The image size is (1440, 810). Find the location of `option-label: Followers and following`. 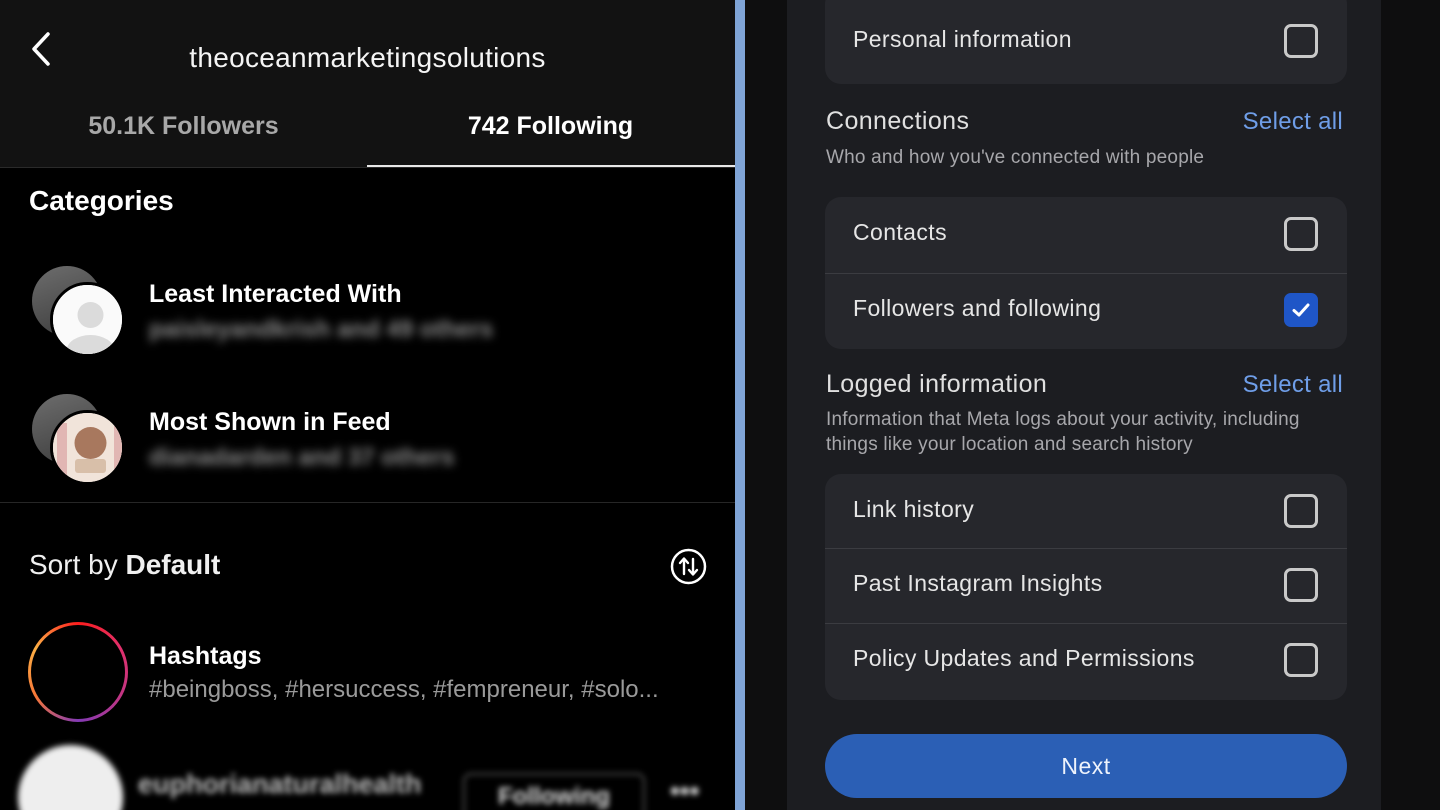

option-label: Followers and following is located at coordinates (977, 308).